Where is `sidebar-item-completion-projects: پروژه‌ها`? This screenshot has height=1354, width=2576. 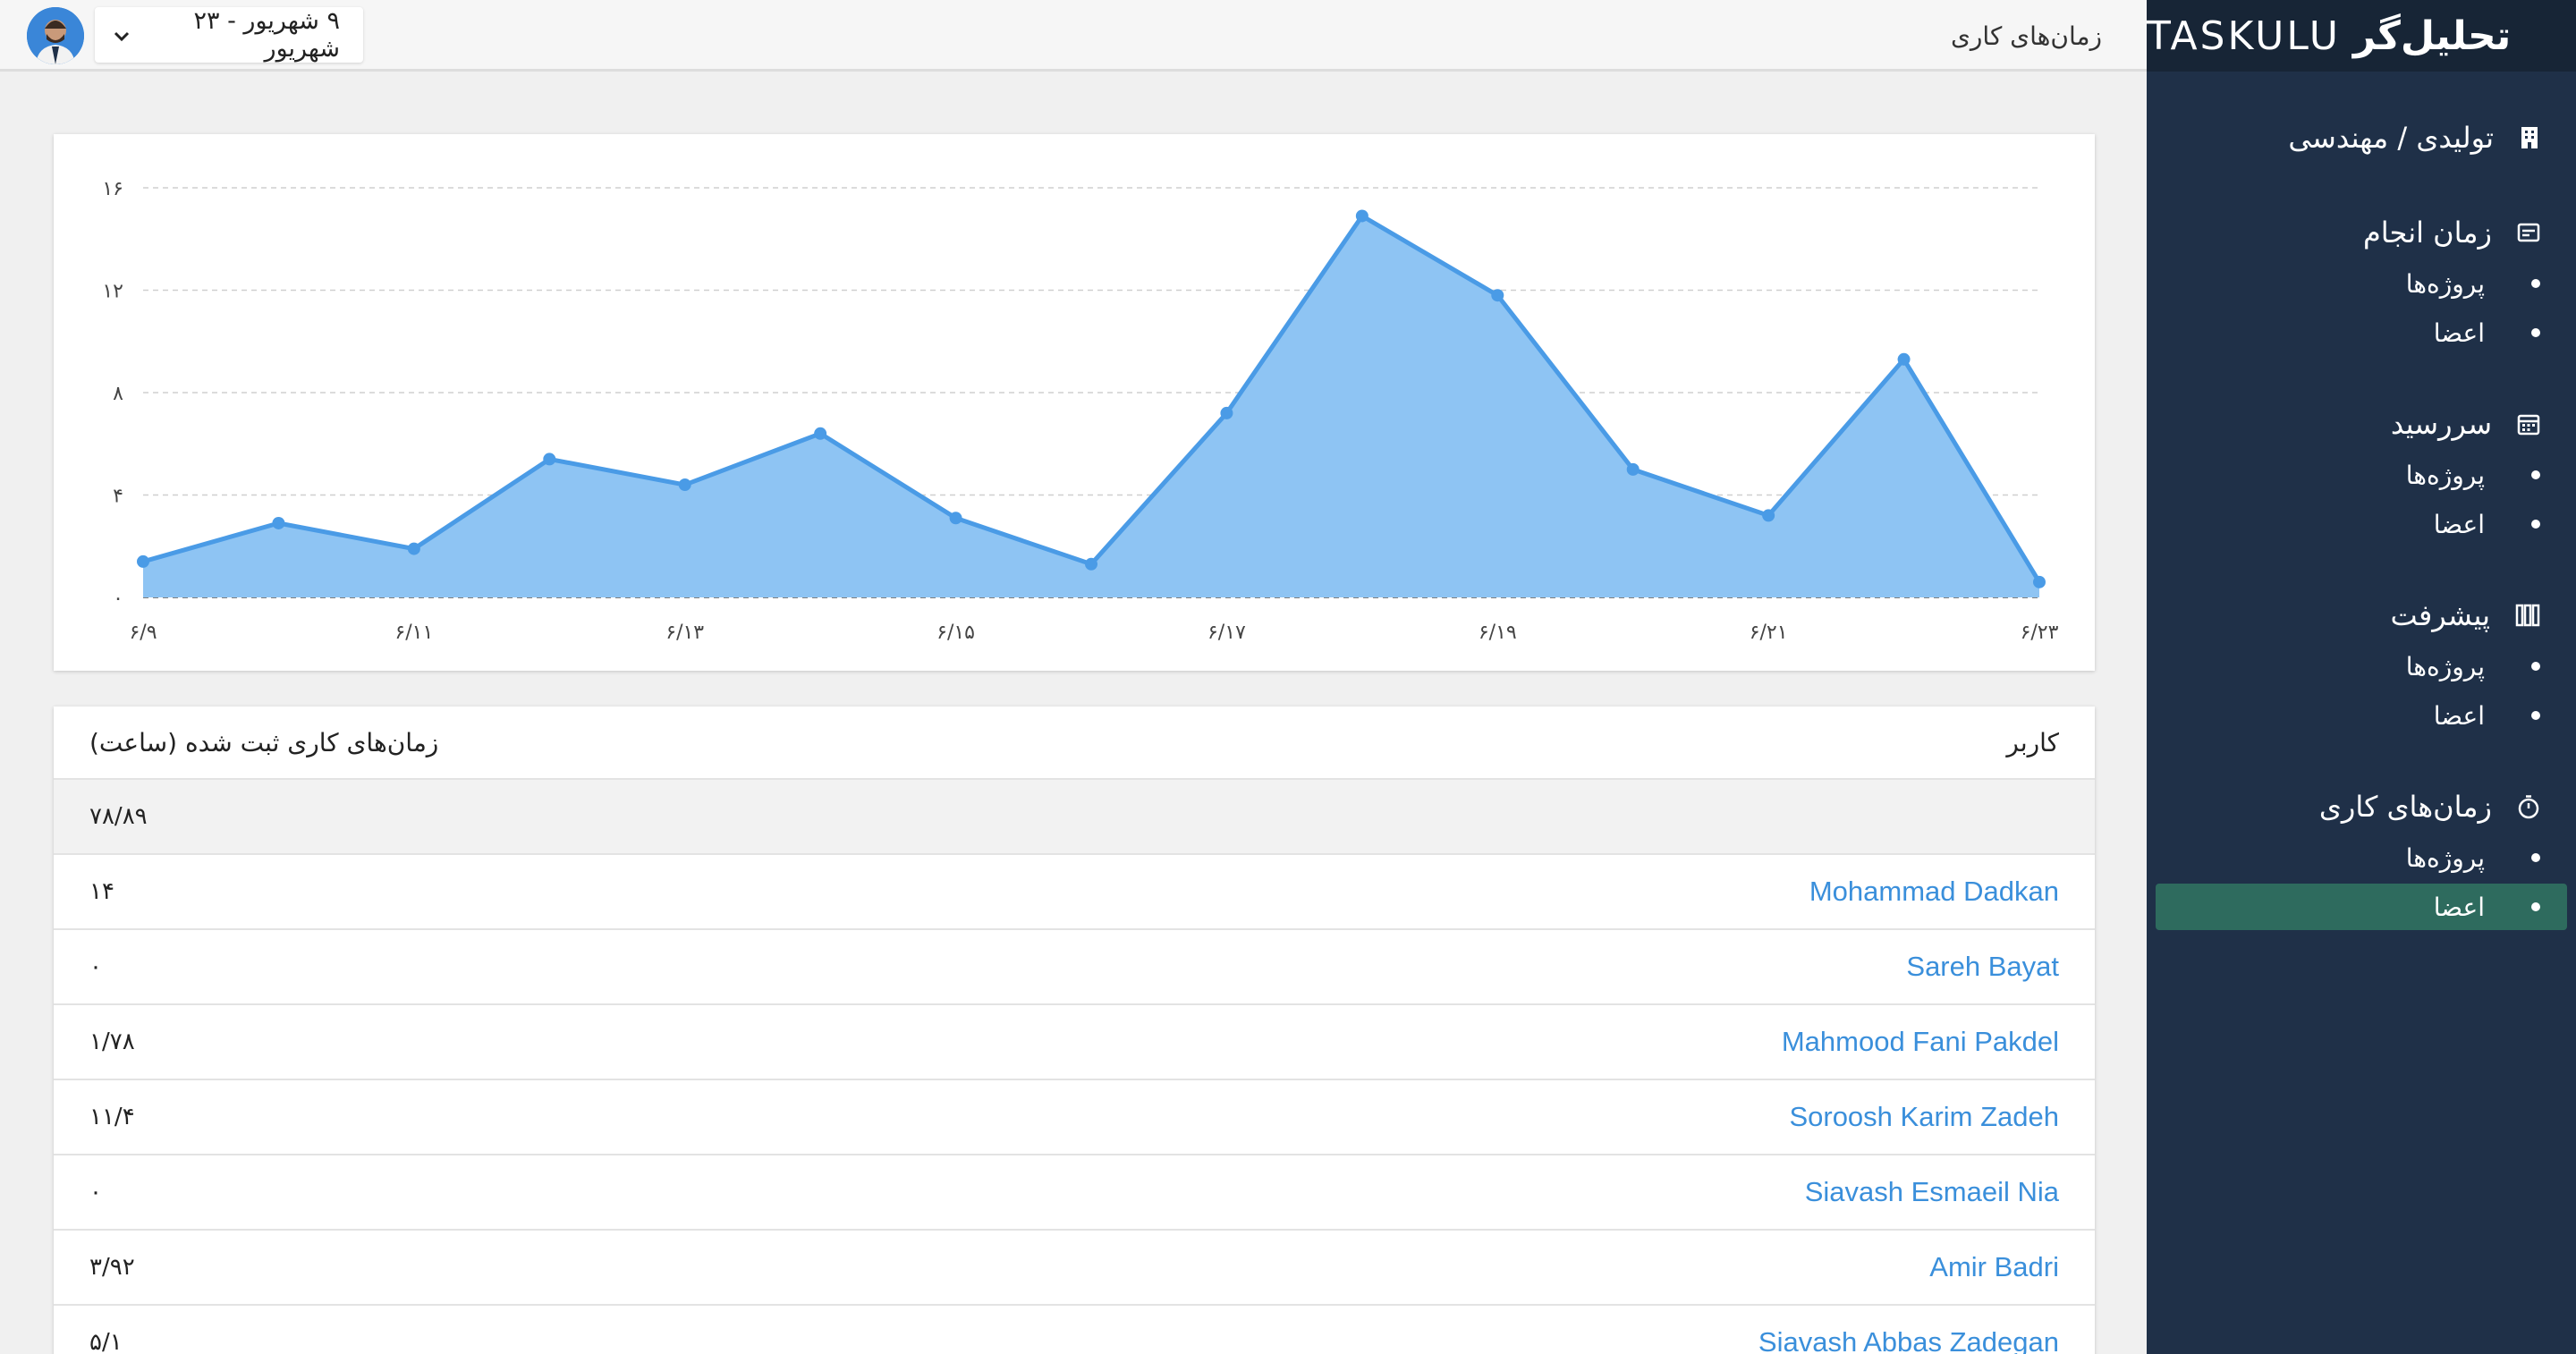 sidebar-item-completion-projects: پروژه‌ها is located at coordinates (2361, 283).